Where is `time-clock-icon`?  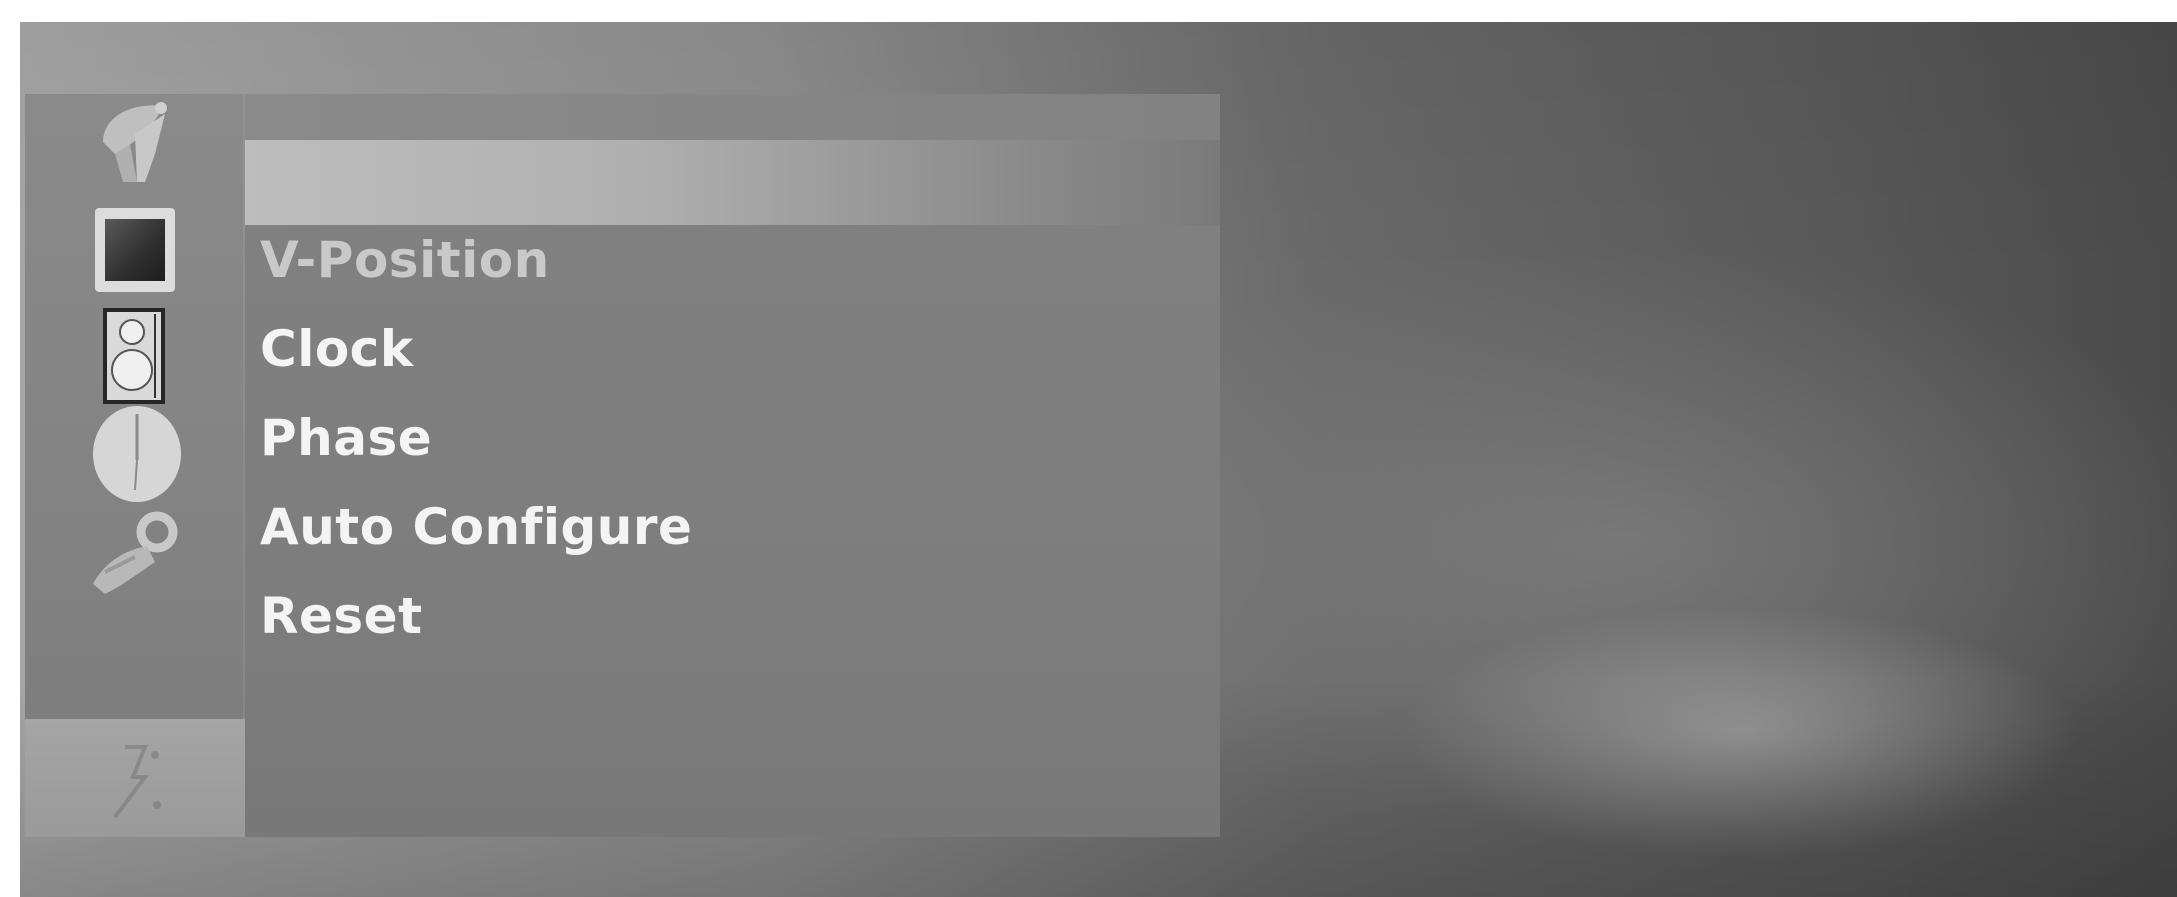
time-clock-icon is located at coordinates (135, 452).